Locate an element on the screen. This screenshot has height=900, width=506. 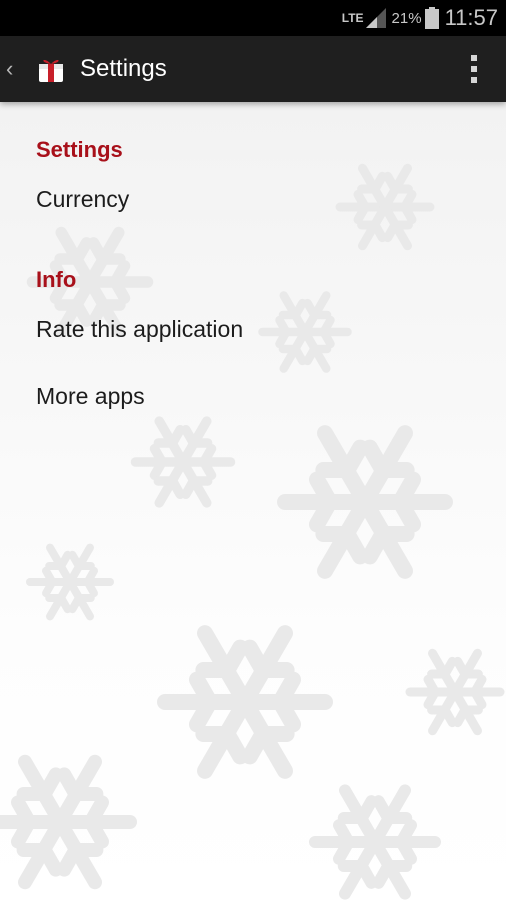
pref-item-more-apps: More apps is located at coordinates (253, 396).